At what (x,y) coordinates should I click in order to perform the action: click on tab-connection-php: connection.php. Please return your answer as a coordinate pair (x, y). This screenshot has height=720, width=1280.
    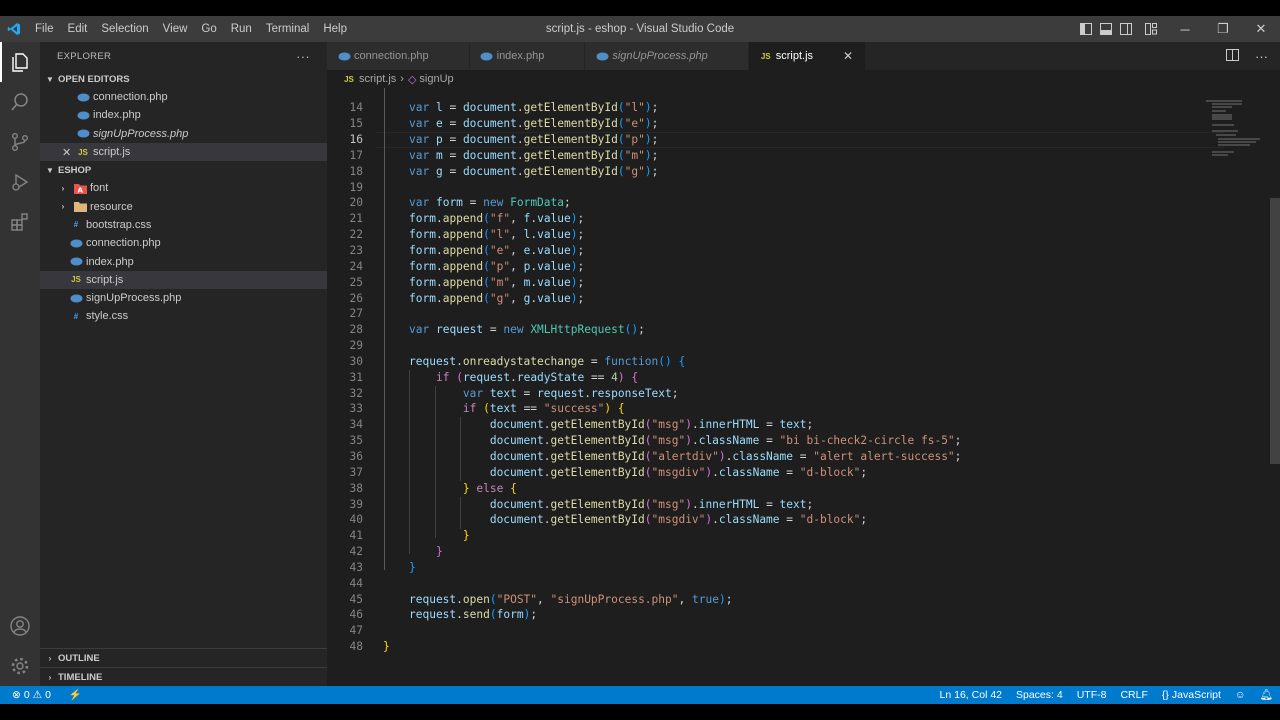
    Looking at the image, I should click on (398, 56).